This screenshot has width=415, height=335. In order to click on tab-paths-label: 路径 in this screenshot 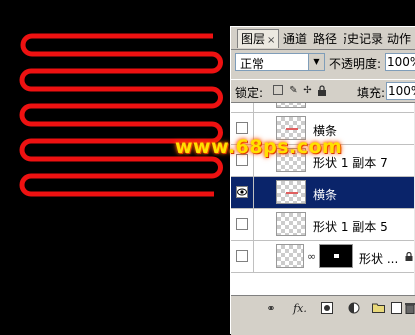, I will do `click(325, 39)`.